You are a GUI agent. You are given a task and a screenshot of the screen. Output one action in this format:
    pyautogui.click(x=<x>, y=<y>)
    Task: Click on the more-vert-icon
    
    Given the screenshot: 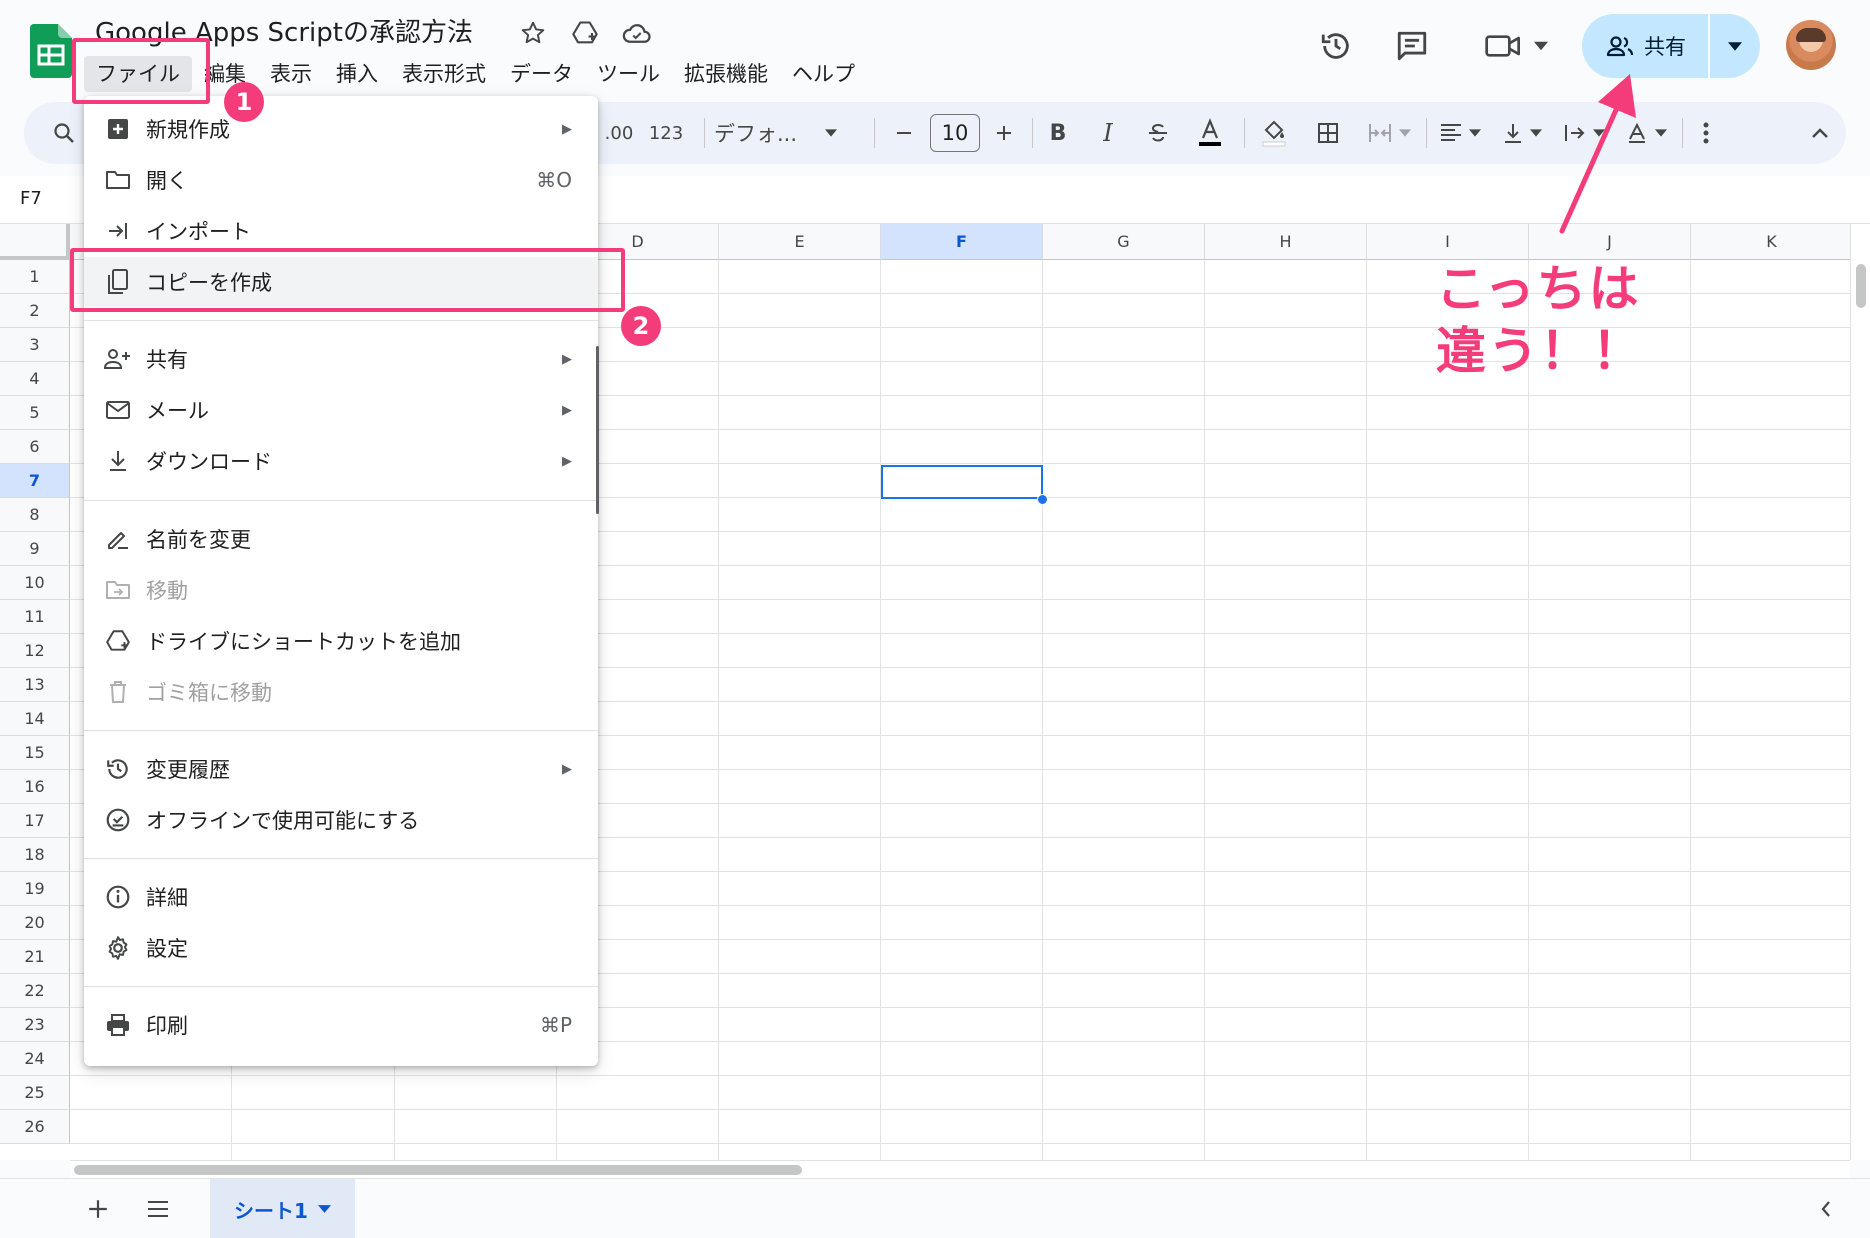 What is the action you would take?
    pyautogui.click(x=1706, y=133)
    